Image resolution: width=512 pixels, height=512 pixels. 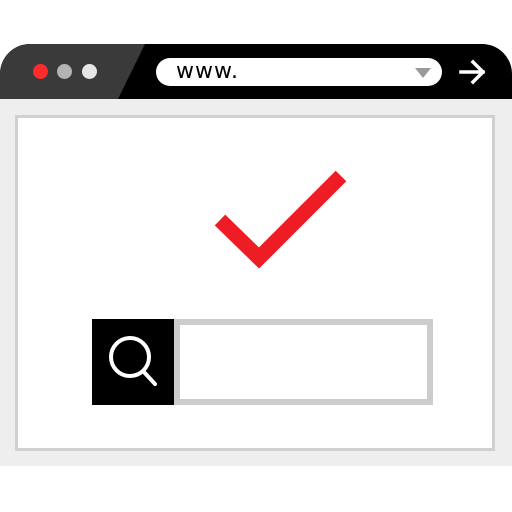 I want to click on address-text: www., so click(x=207, y=72).